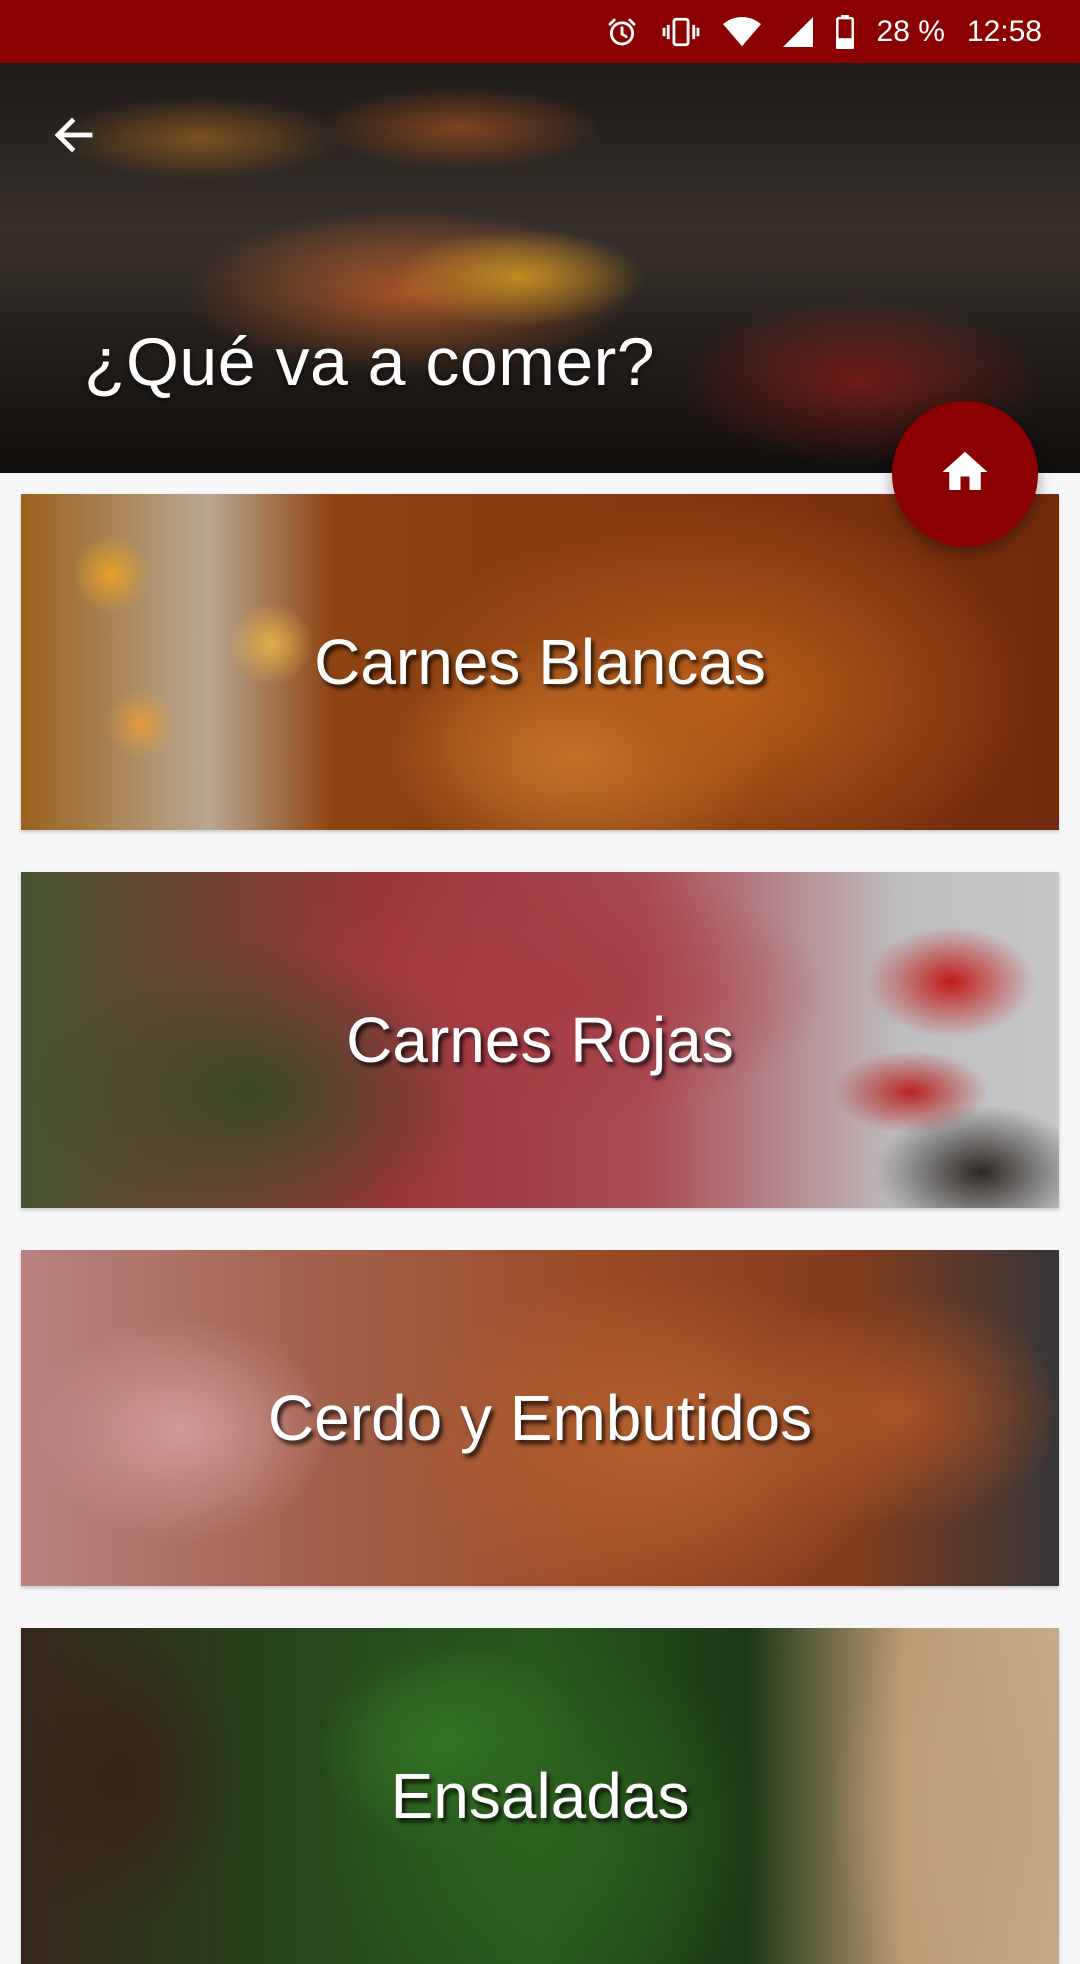  Describe the element at coordinates (622, 32) in the screenshot. I see `alarm-icon` at that location.